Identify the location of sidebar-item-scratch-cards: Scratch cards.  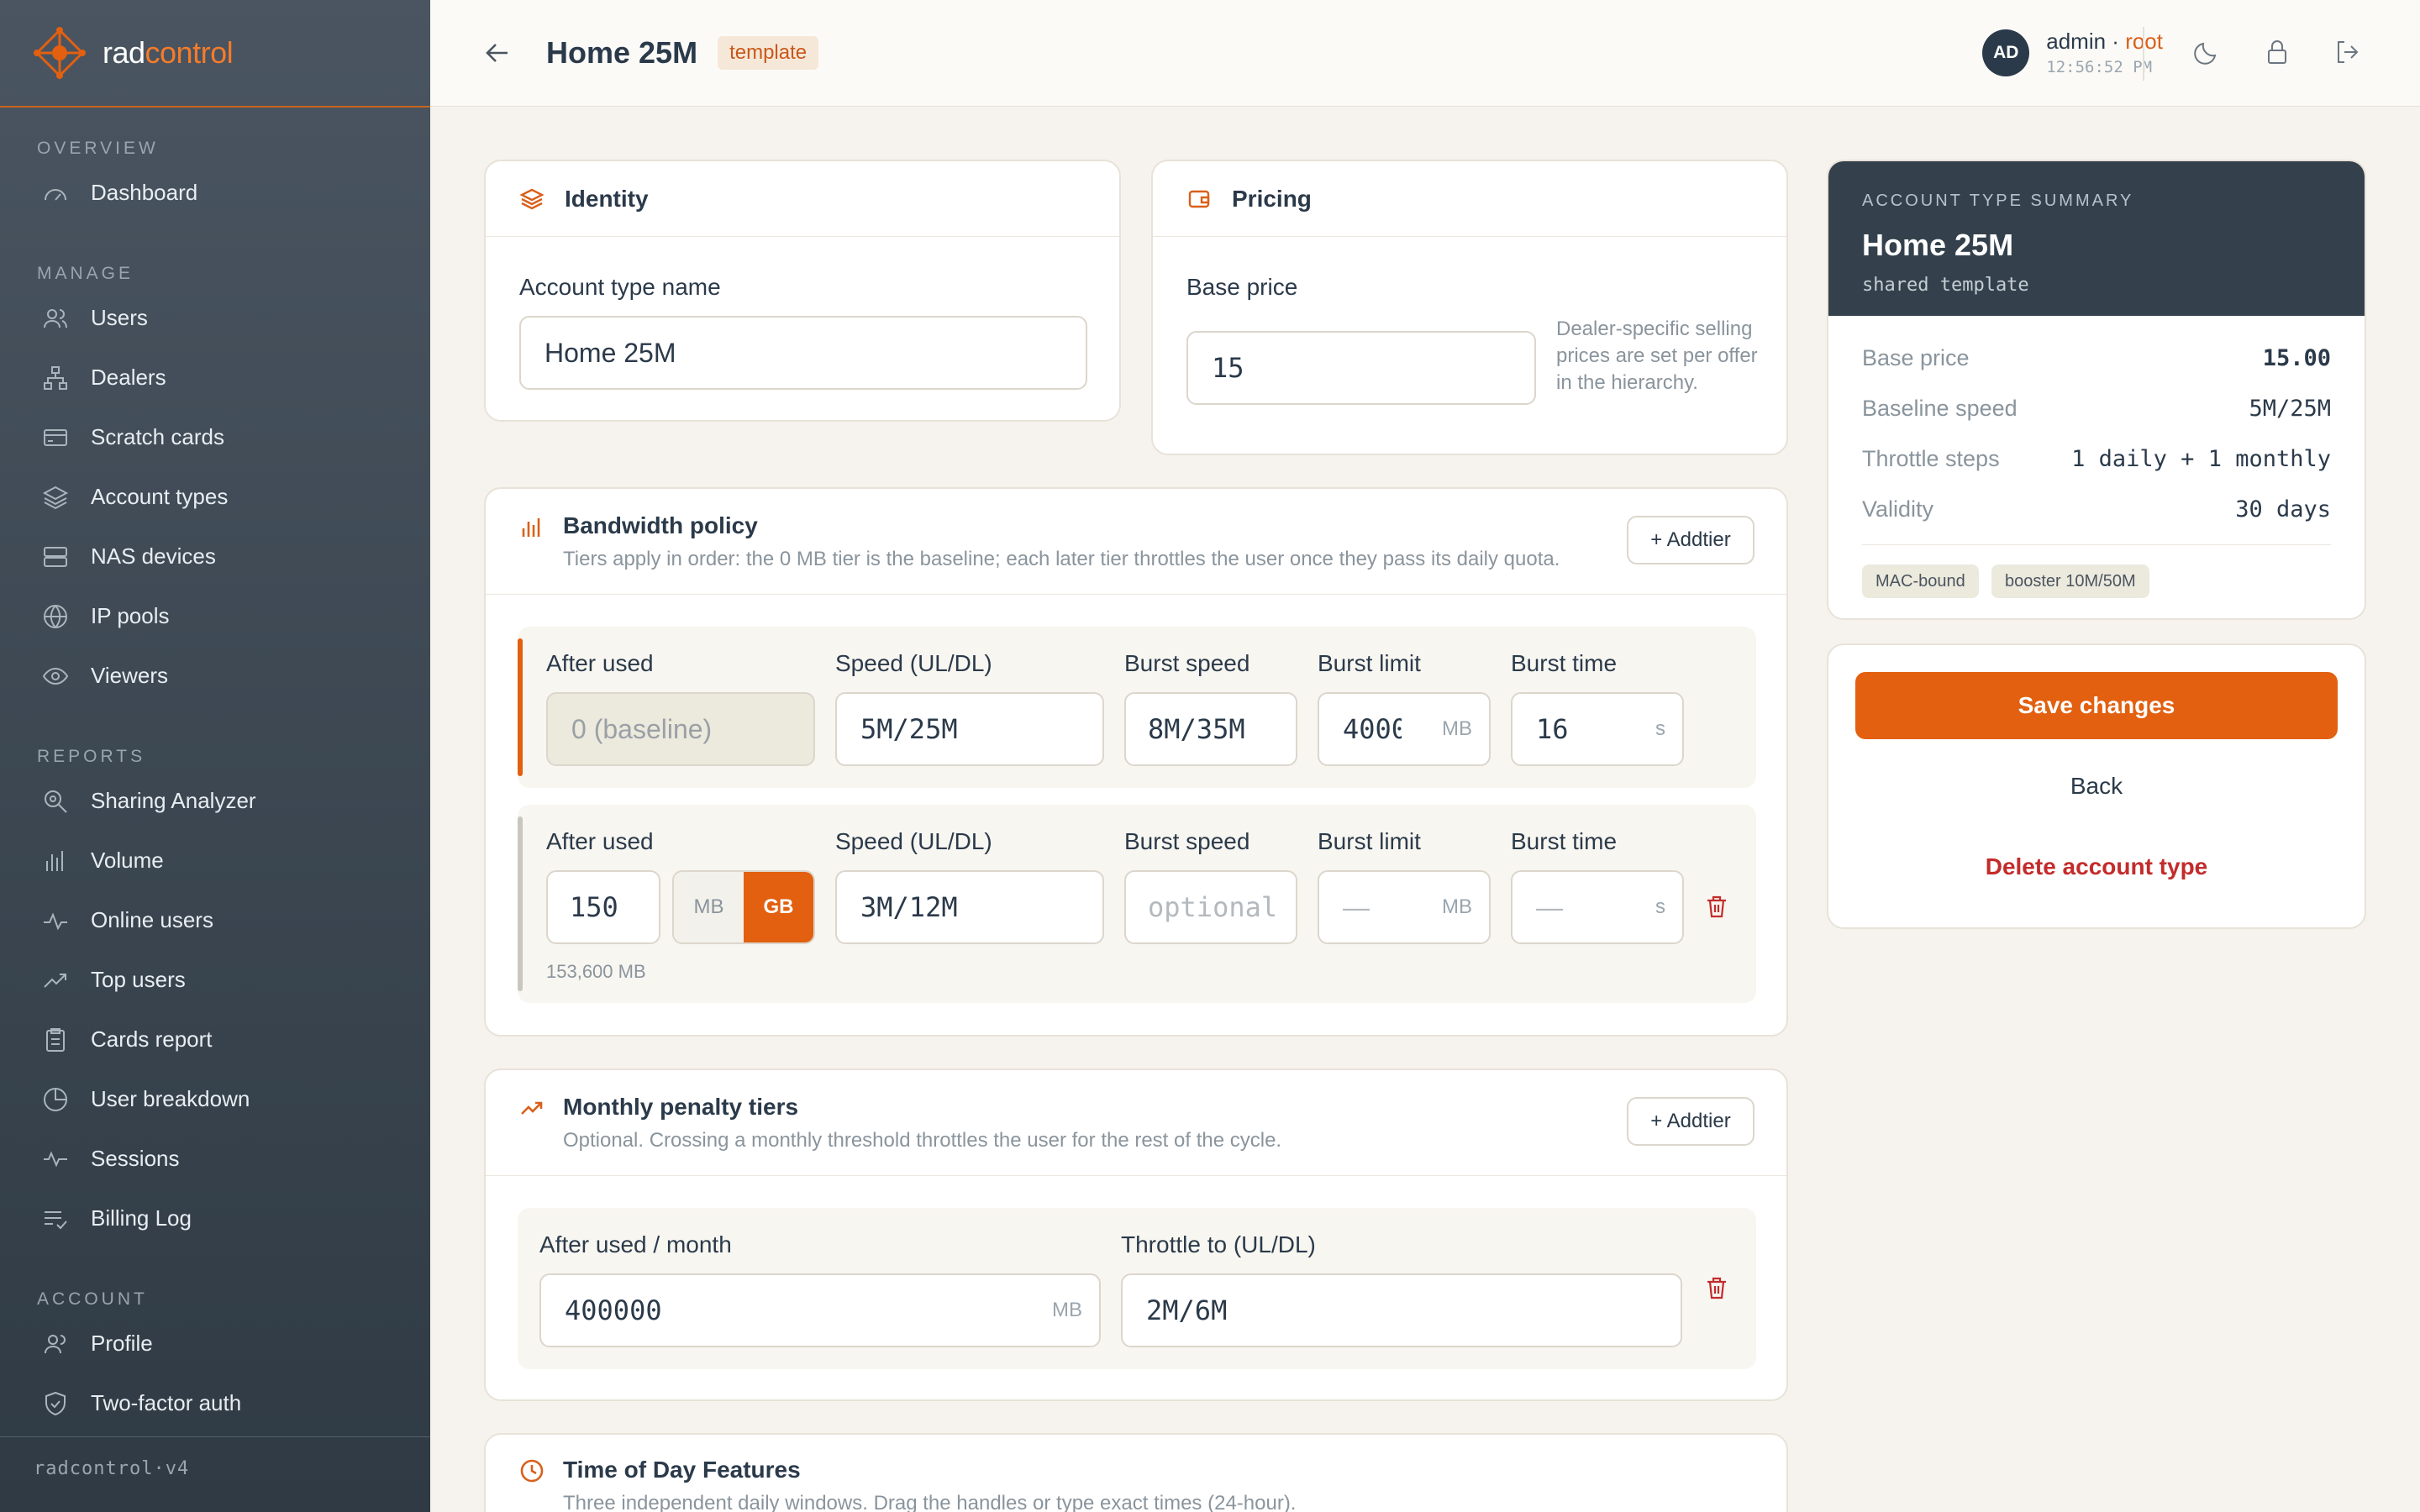
(215, 437).